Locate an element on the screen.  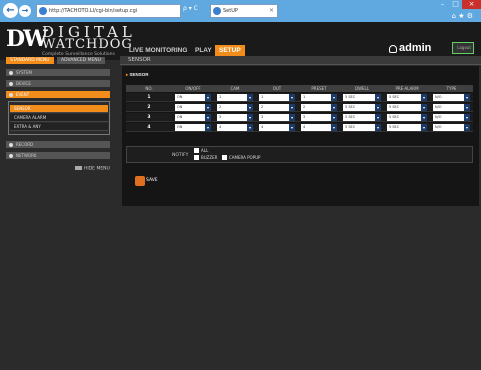
sidebar-sub-camera-alarm: CAMERA ALARM is located at coordinates (59, 118).